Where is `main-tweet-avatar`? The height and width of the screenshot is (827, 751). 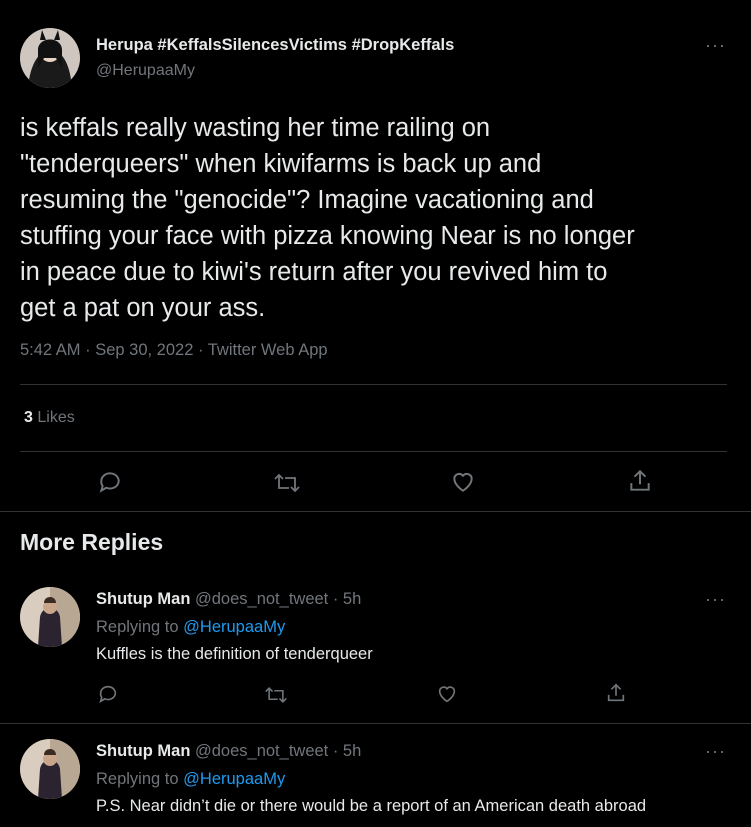
main-tweet-avatar is located at coordinates (50, 58).